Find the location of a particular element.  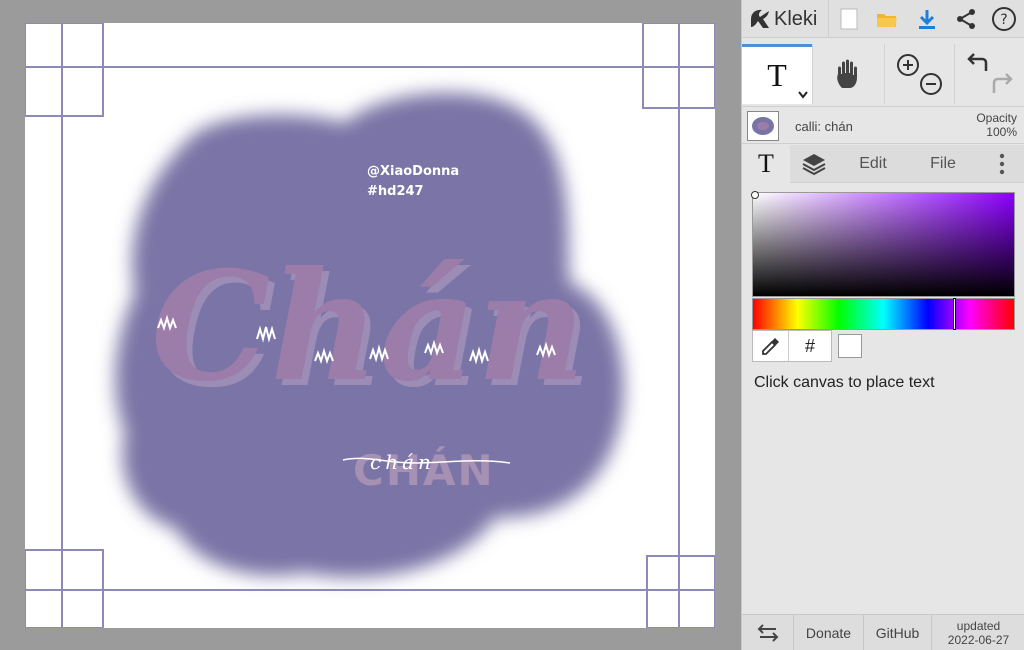

more-vertical-icon is located at coordinates (1001, 164).